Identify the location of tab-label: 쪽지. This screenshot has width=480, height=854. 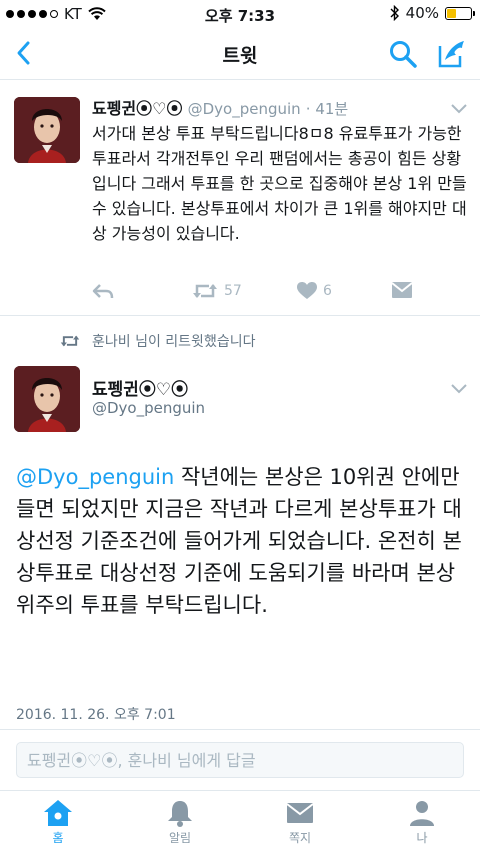
(300, 838).